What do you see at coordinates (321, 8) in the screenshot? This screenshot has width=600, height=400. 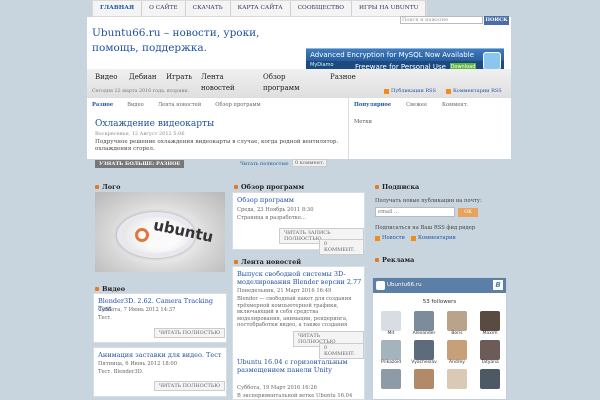 I see `topnav-community: СООБЩЕСТВО` at bounding box center [321, 8].